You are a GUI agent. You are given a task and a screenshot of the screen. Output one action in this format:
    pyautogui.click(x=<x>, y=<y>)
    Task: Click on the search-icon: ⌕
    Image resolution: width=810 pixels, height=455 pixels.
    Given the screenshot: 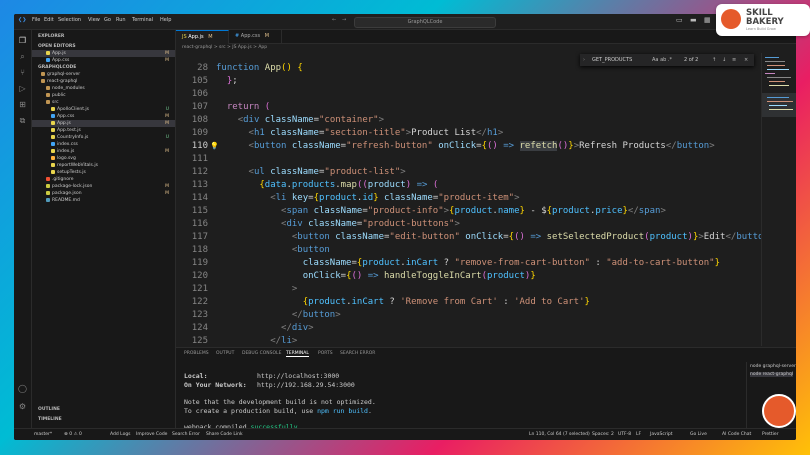 What is the action you would take?
    pyautogui.click(x=22, y=56)
    